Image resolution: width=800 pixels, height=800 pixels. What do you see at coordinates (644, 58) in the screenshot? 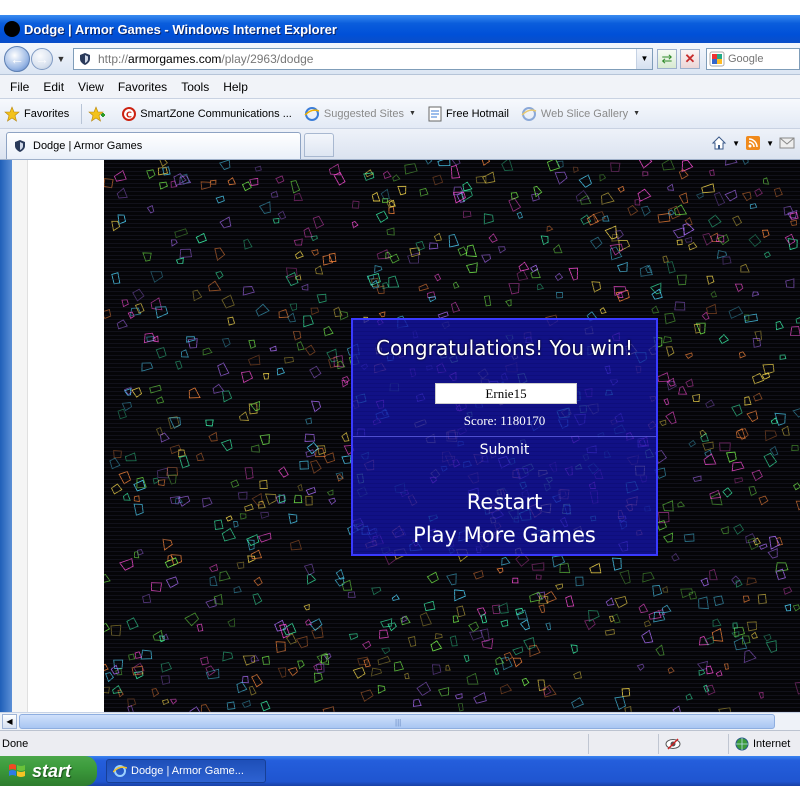
I see `address-dropdown: ▼` at bounding box center [644, 58].